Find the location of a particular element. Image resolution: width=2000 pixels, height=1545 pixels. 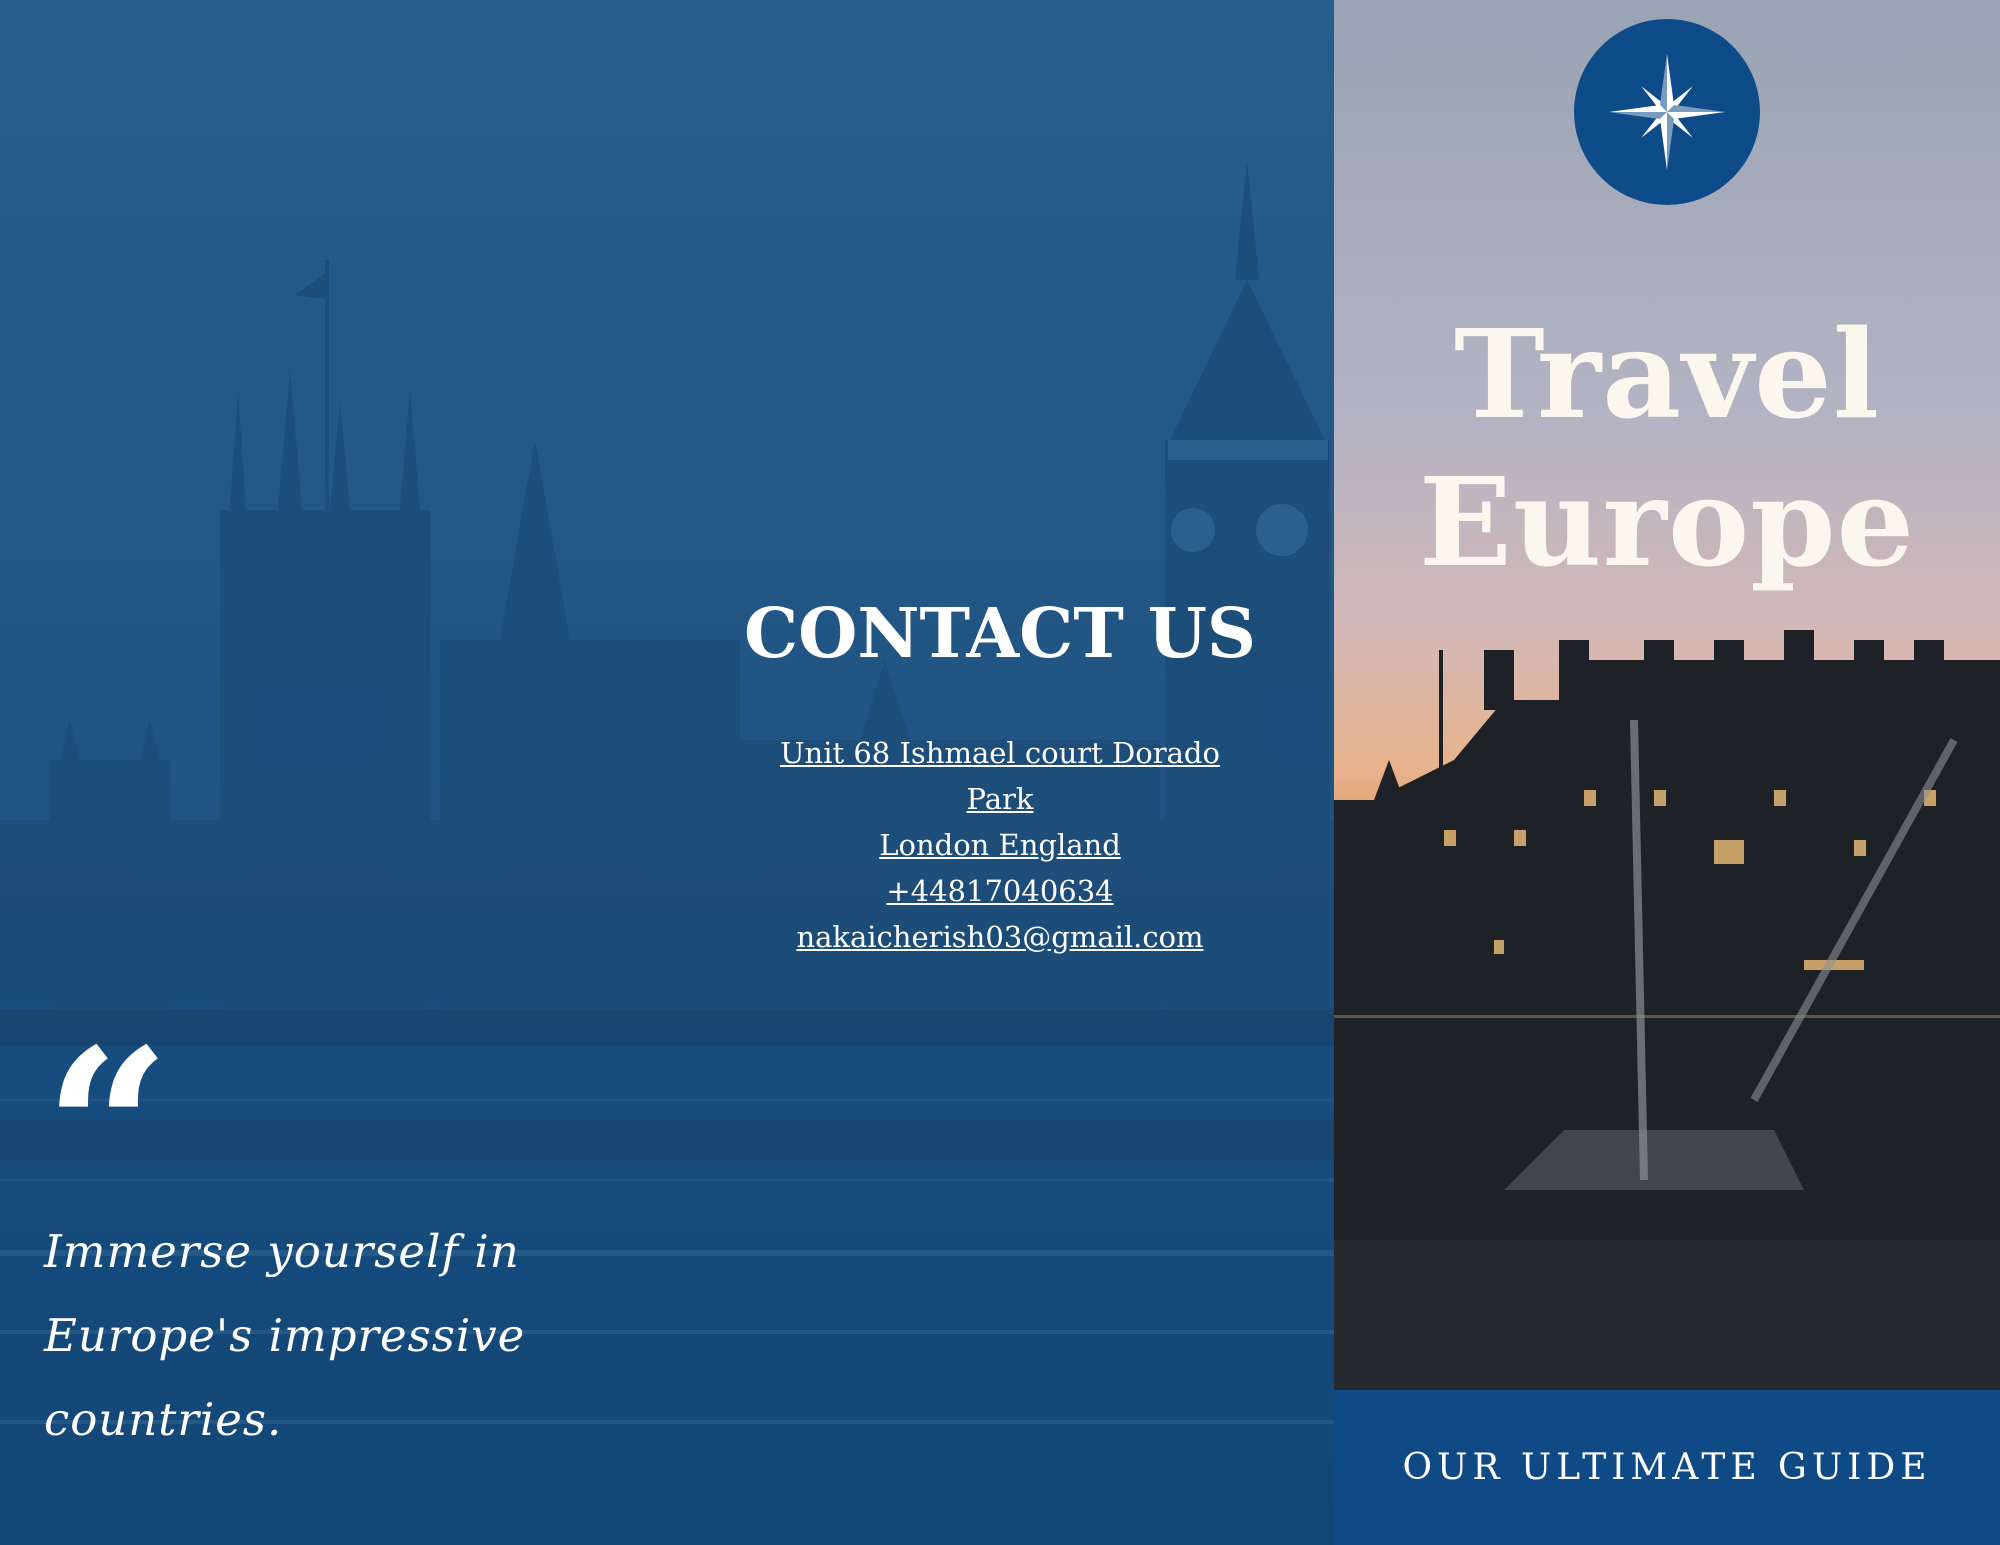

contact-heading: CONTACT US is located at coordinates (1000, 634).